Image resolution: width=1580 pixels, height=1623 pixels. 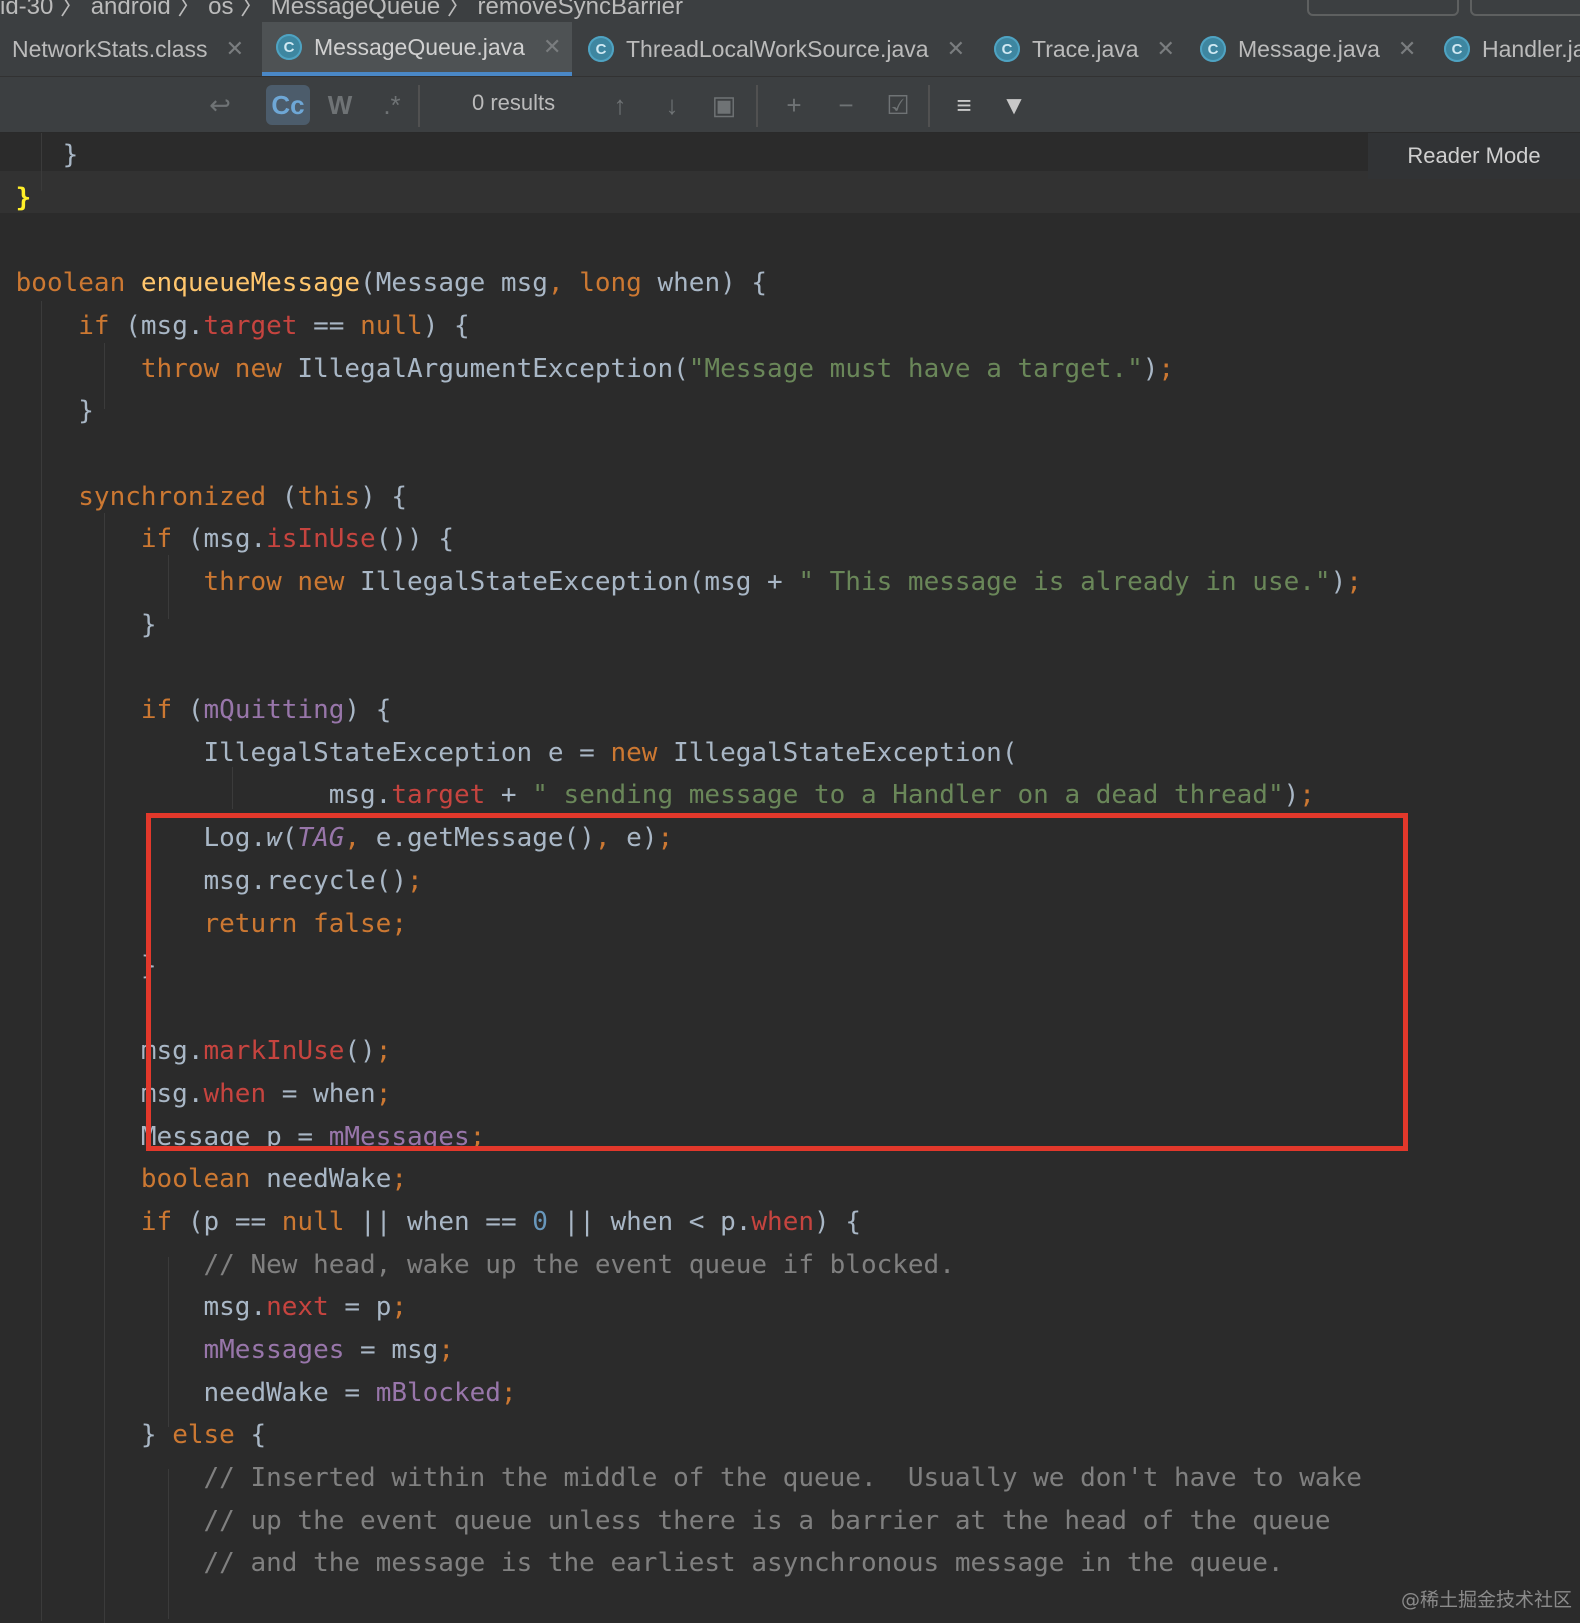 I want to click on code-line: msg.next = p;, so click(x=204, y=1307).